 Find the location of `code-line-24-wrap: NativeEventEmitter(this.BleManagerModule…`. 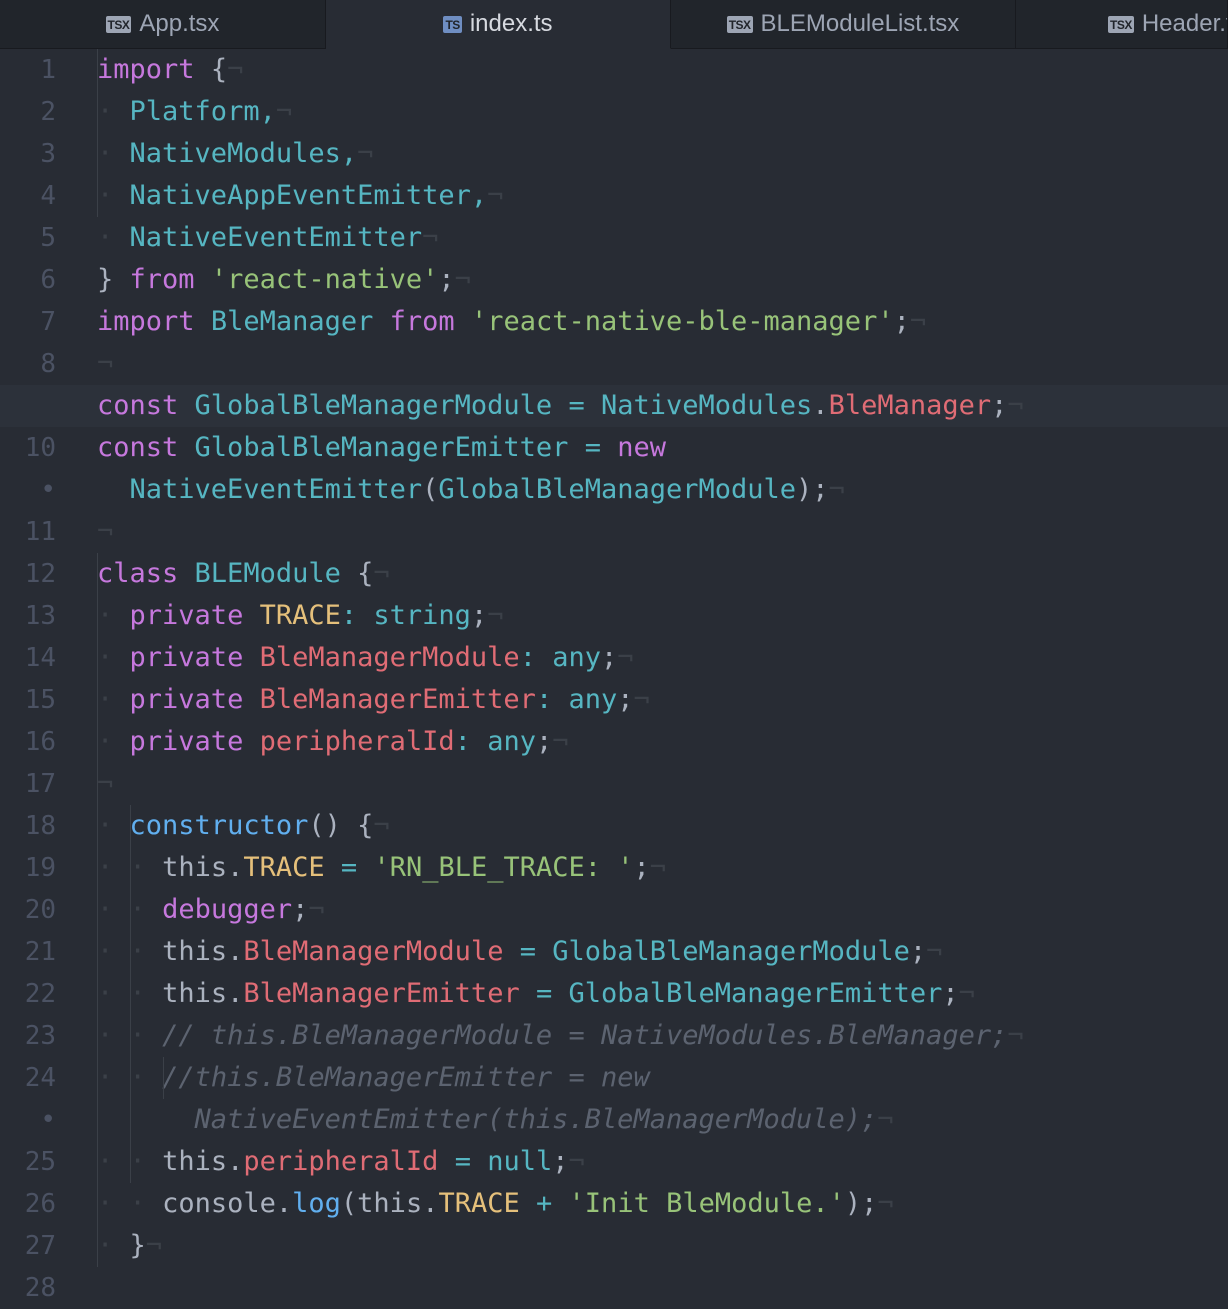

code-line-24-wrap: NativeEventEmitter(this.BleManagerModule… is located at coordinates (662, 1120).